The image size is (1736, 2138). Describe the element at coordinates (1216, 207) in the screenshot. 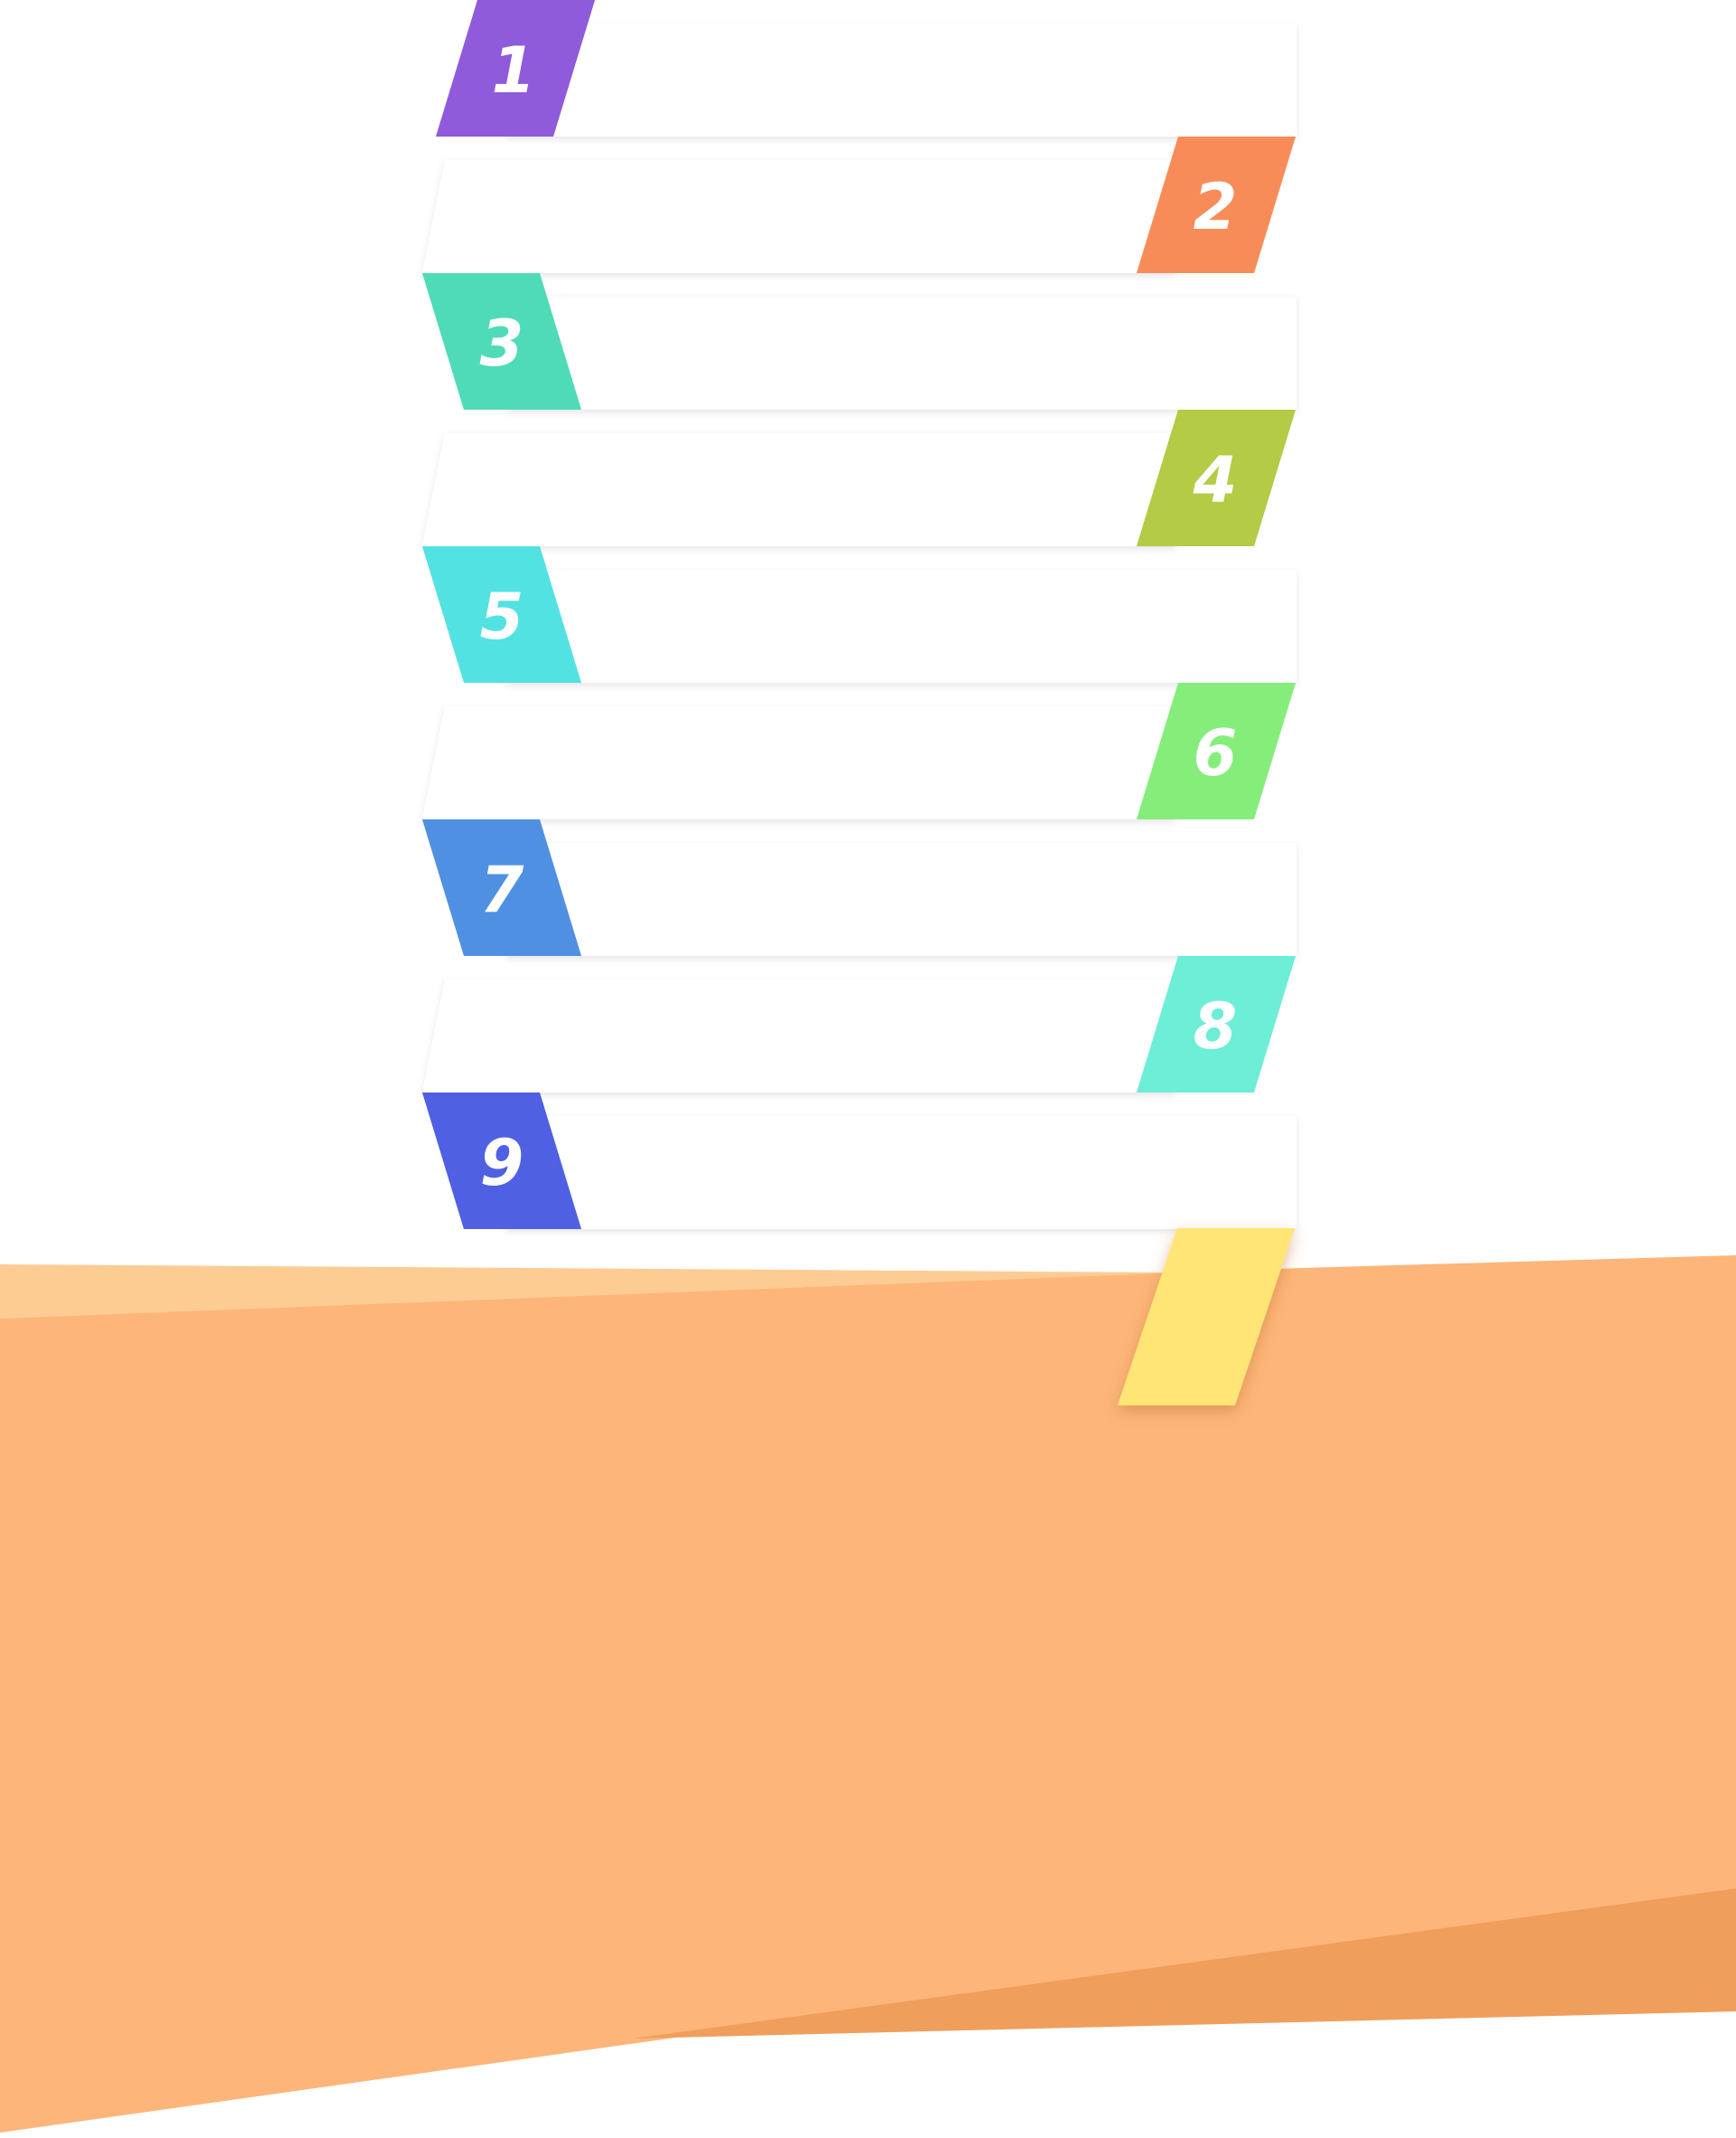

I see `step-number: 2` at that location.